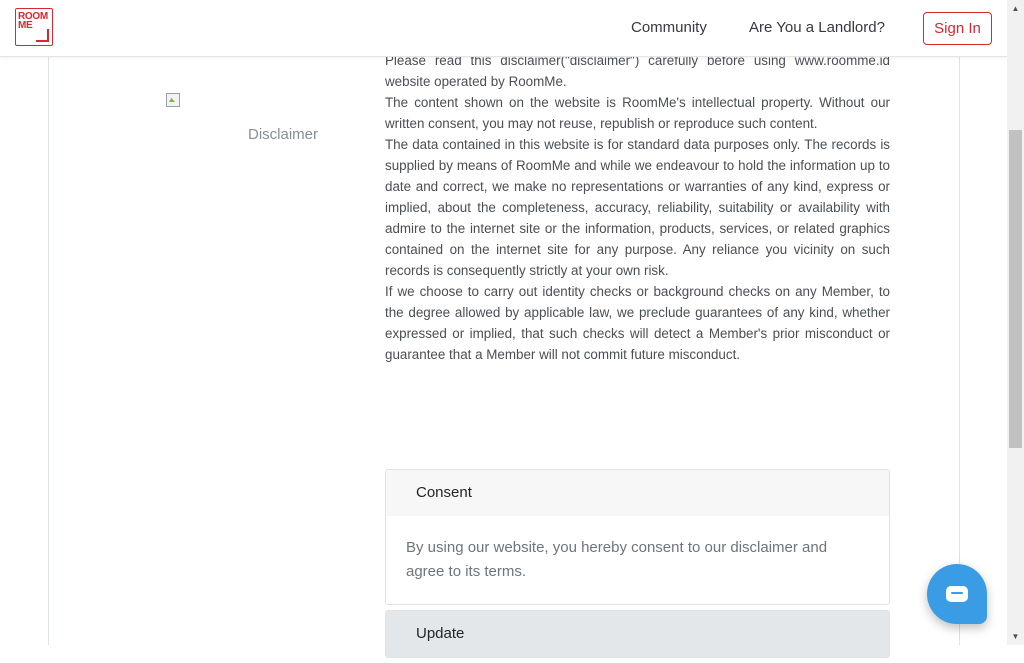  Describe the element at coordinates (957, 28) in the screenshot. I see `sign-in-button: Sign In` at that location.